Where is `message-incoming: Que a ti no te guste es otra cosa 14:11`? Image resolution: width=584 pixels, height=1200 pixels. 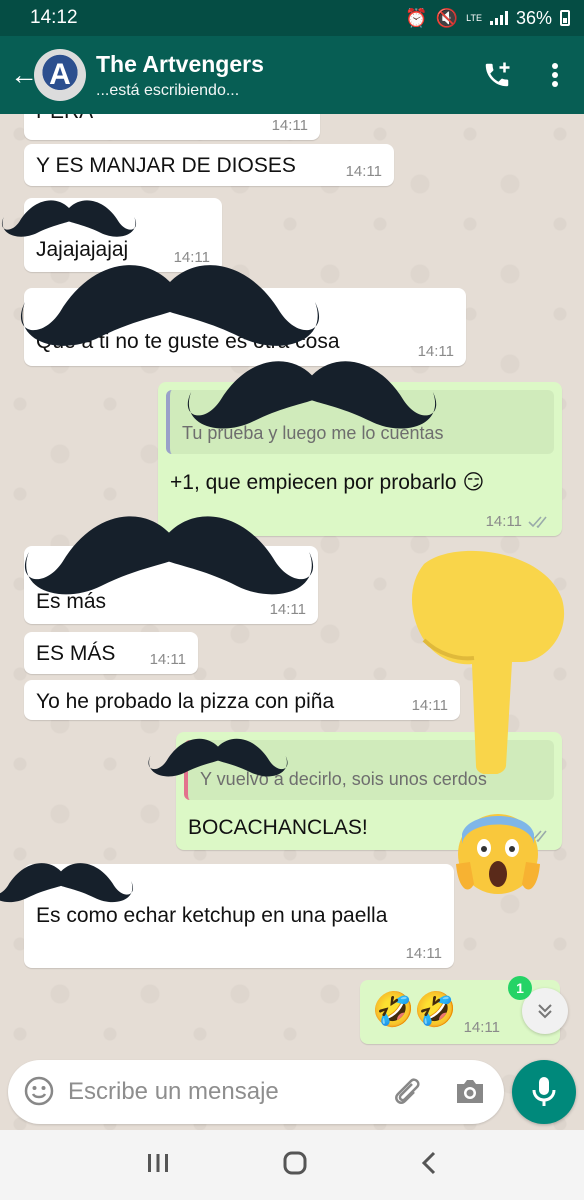 message-incoming: Que a ti no te guste es otra cosa 14:11 is located at coordinates (245, 327).